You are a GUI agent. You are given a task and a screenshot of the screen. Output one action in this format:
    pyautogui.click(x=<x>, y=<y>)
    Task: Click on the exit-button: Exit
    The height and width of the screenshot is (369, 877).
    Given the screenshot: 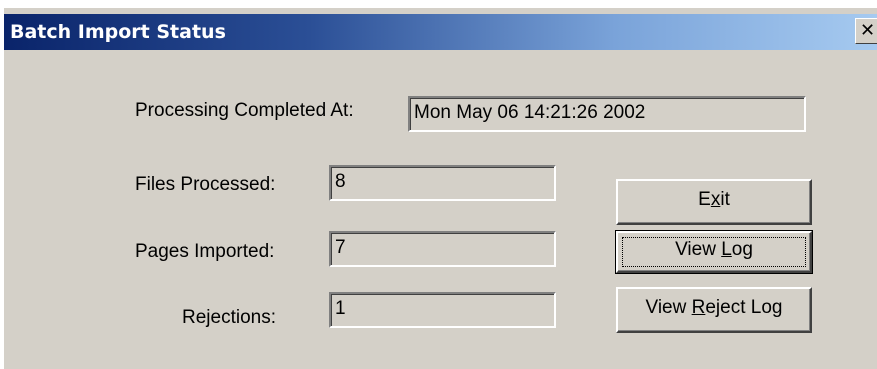 What is the action you would take?
    pyautogui.click(x=714, y=202)
    